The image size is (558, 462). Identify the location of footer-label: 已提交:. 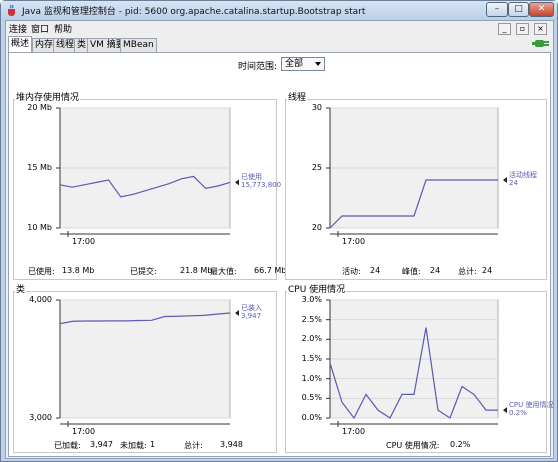
(143, 271).